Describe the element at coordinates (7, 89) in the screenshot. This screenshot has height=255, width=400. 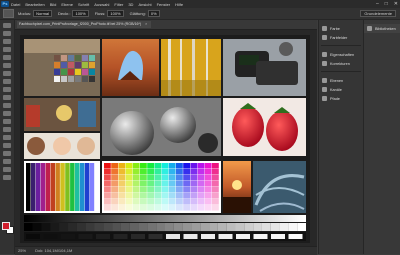
I see `stamp-tool-icon` at that location.